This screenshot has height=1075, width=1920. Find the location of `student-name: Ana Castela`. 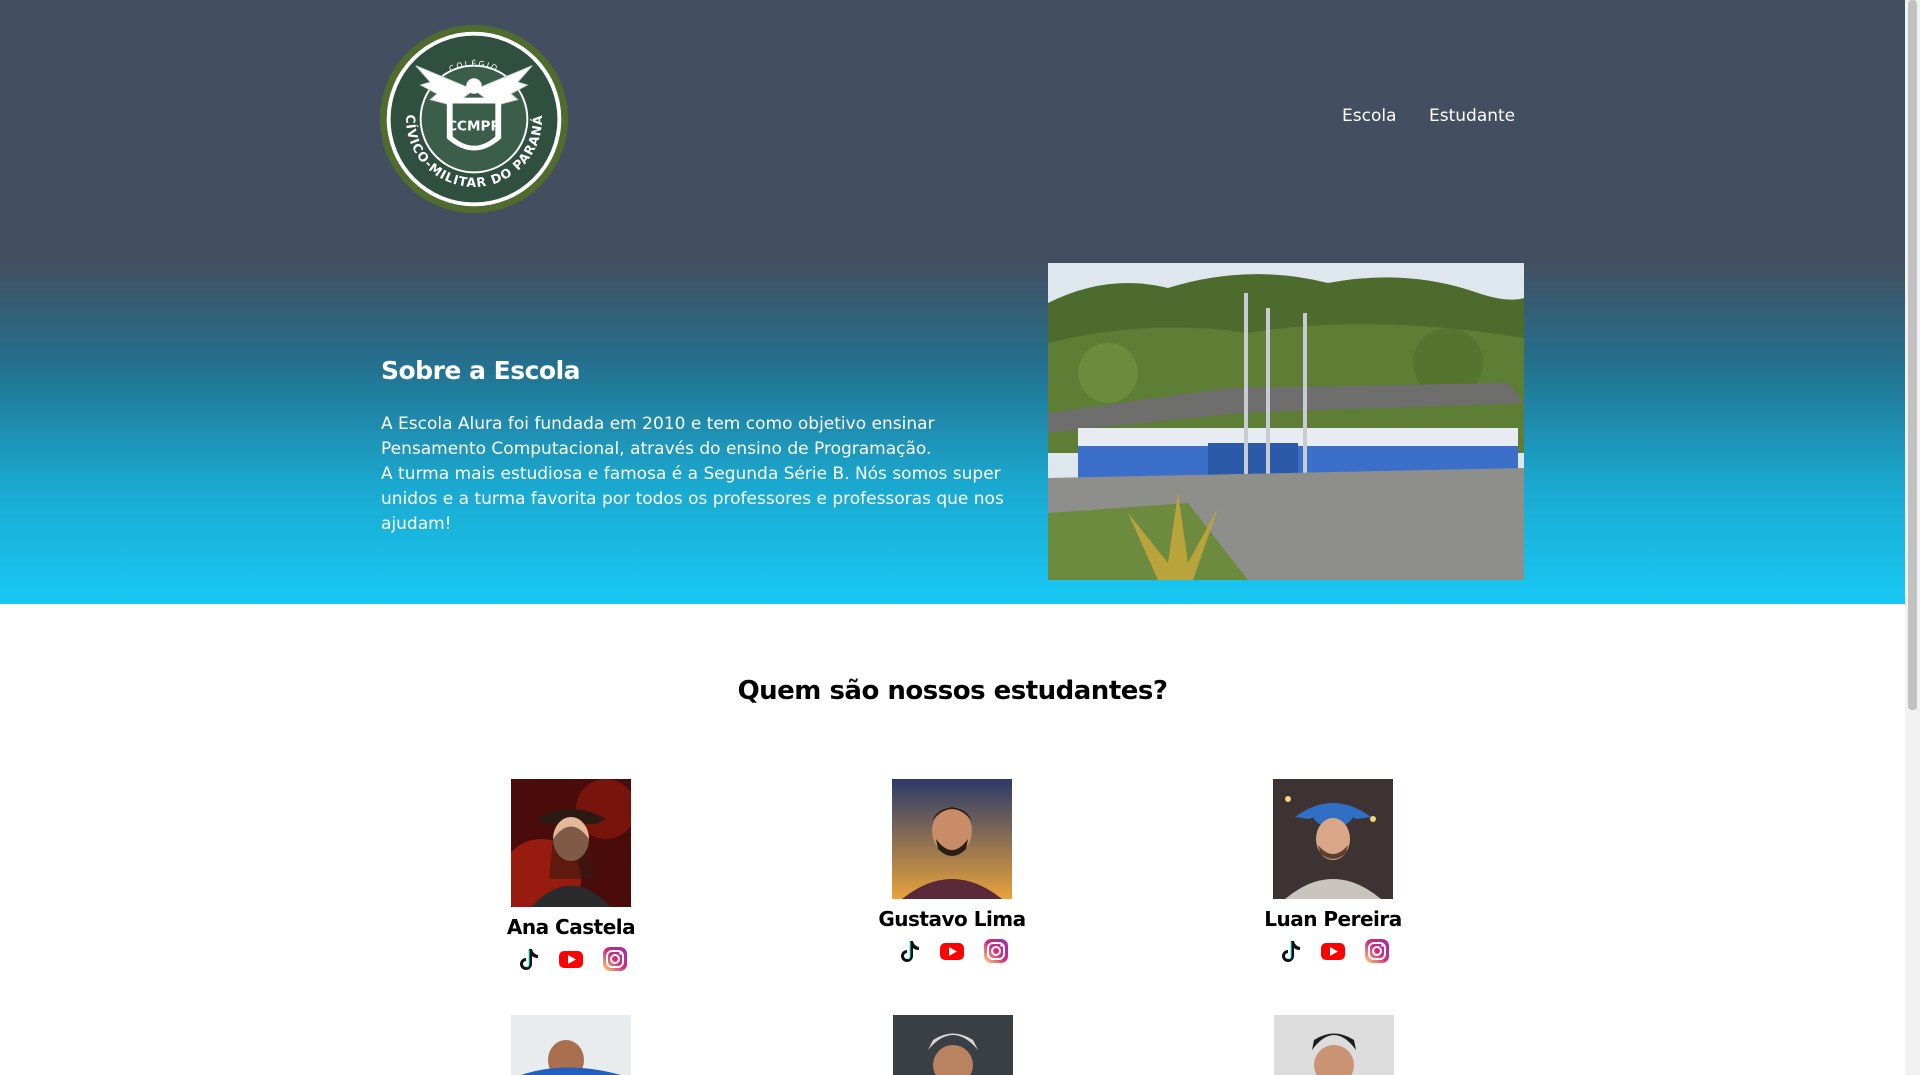

student-name: Ana Castela is located at coordinates (571, 927).